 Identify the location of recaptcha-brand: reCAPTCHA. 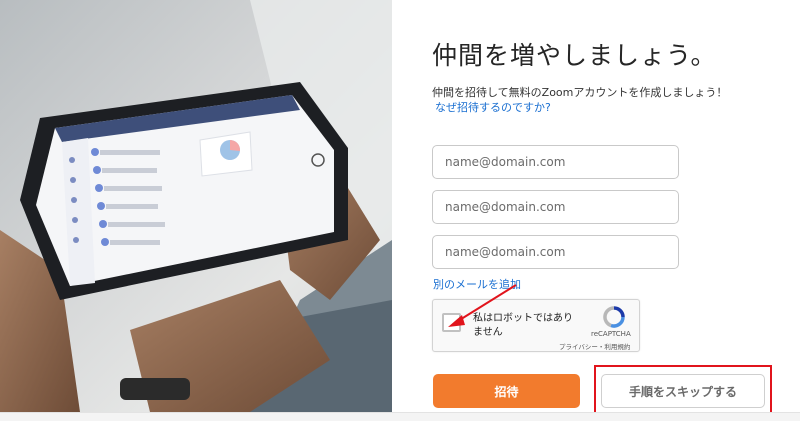
(611, 334).